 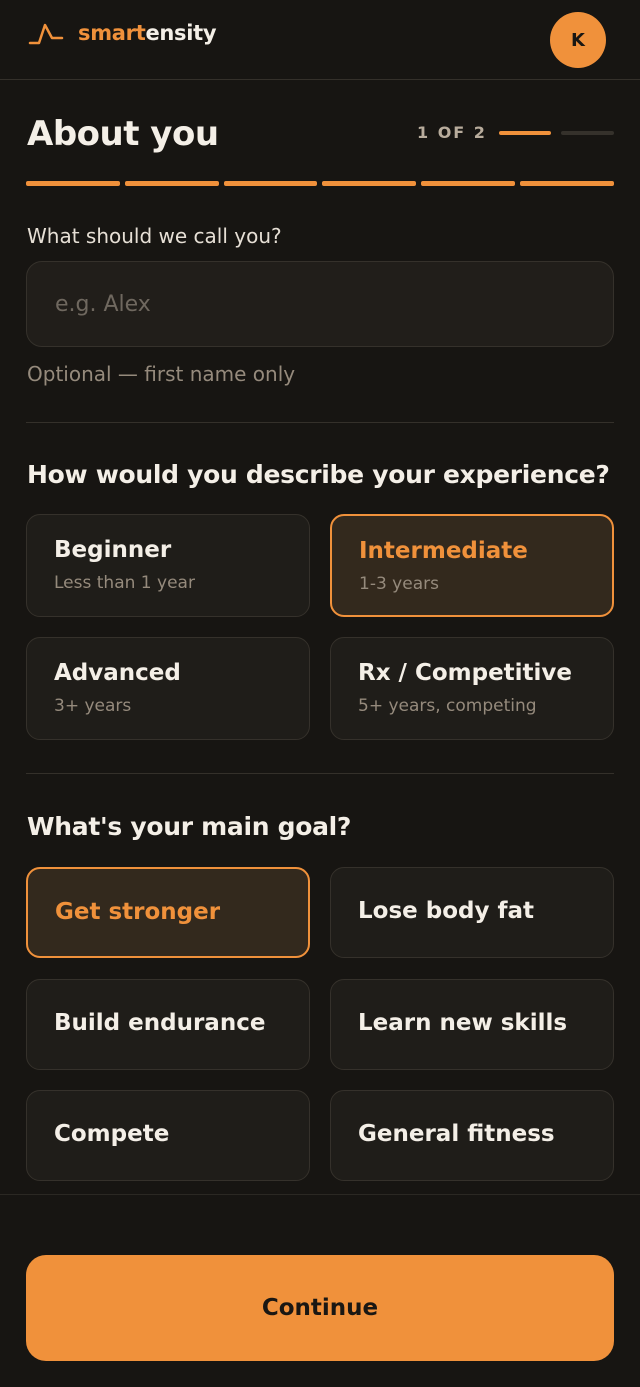 What do you see at coordinates (456, 1134) in the screenshot?
I see `option-title: General fitness` at bounding box center [456, 1134].